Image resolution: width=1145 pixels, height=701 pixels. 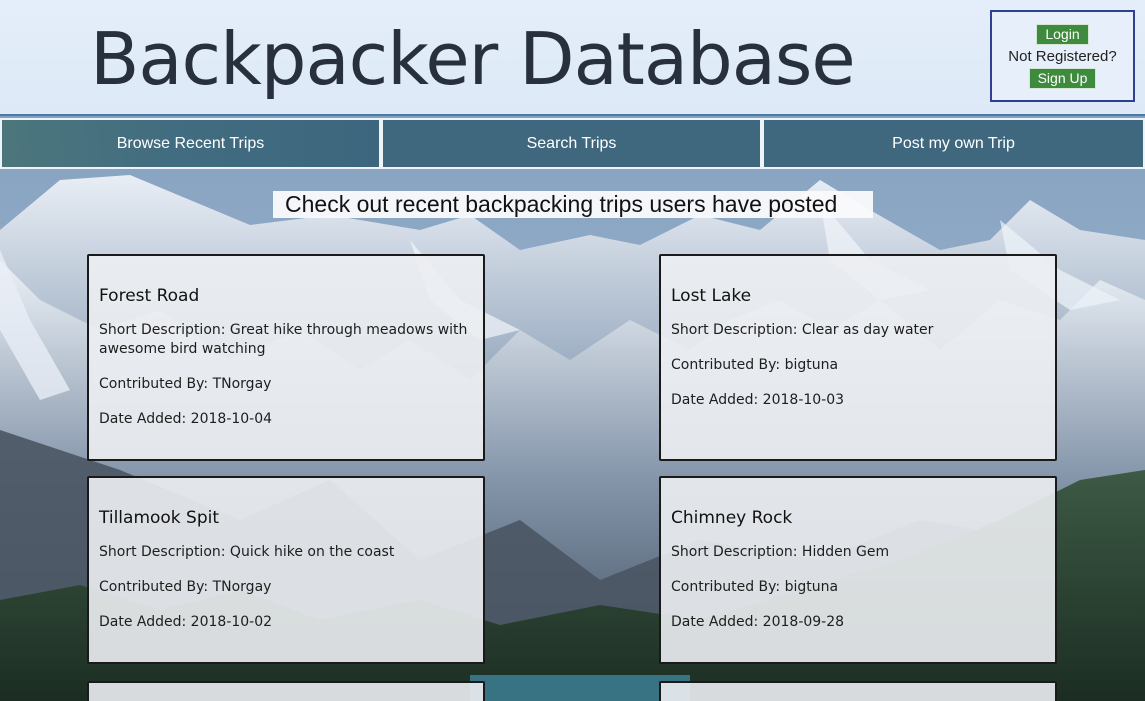 I want to click on nav-post-trip: Post my own Trip, so click(x=953, y=143).